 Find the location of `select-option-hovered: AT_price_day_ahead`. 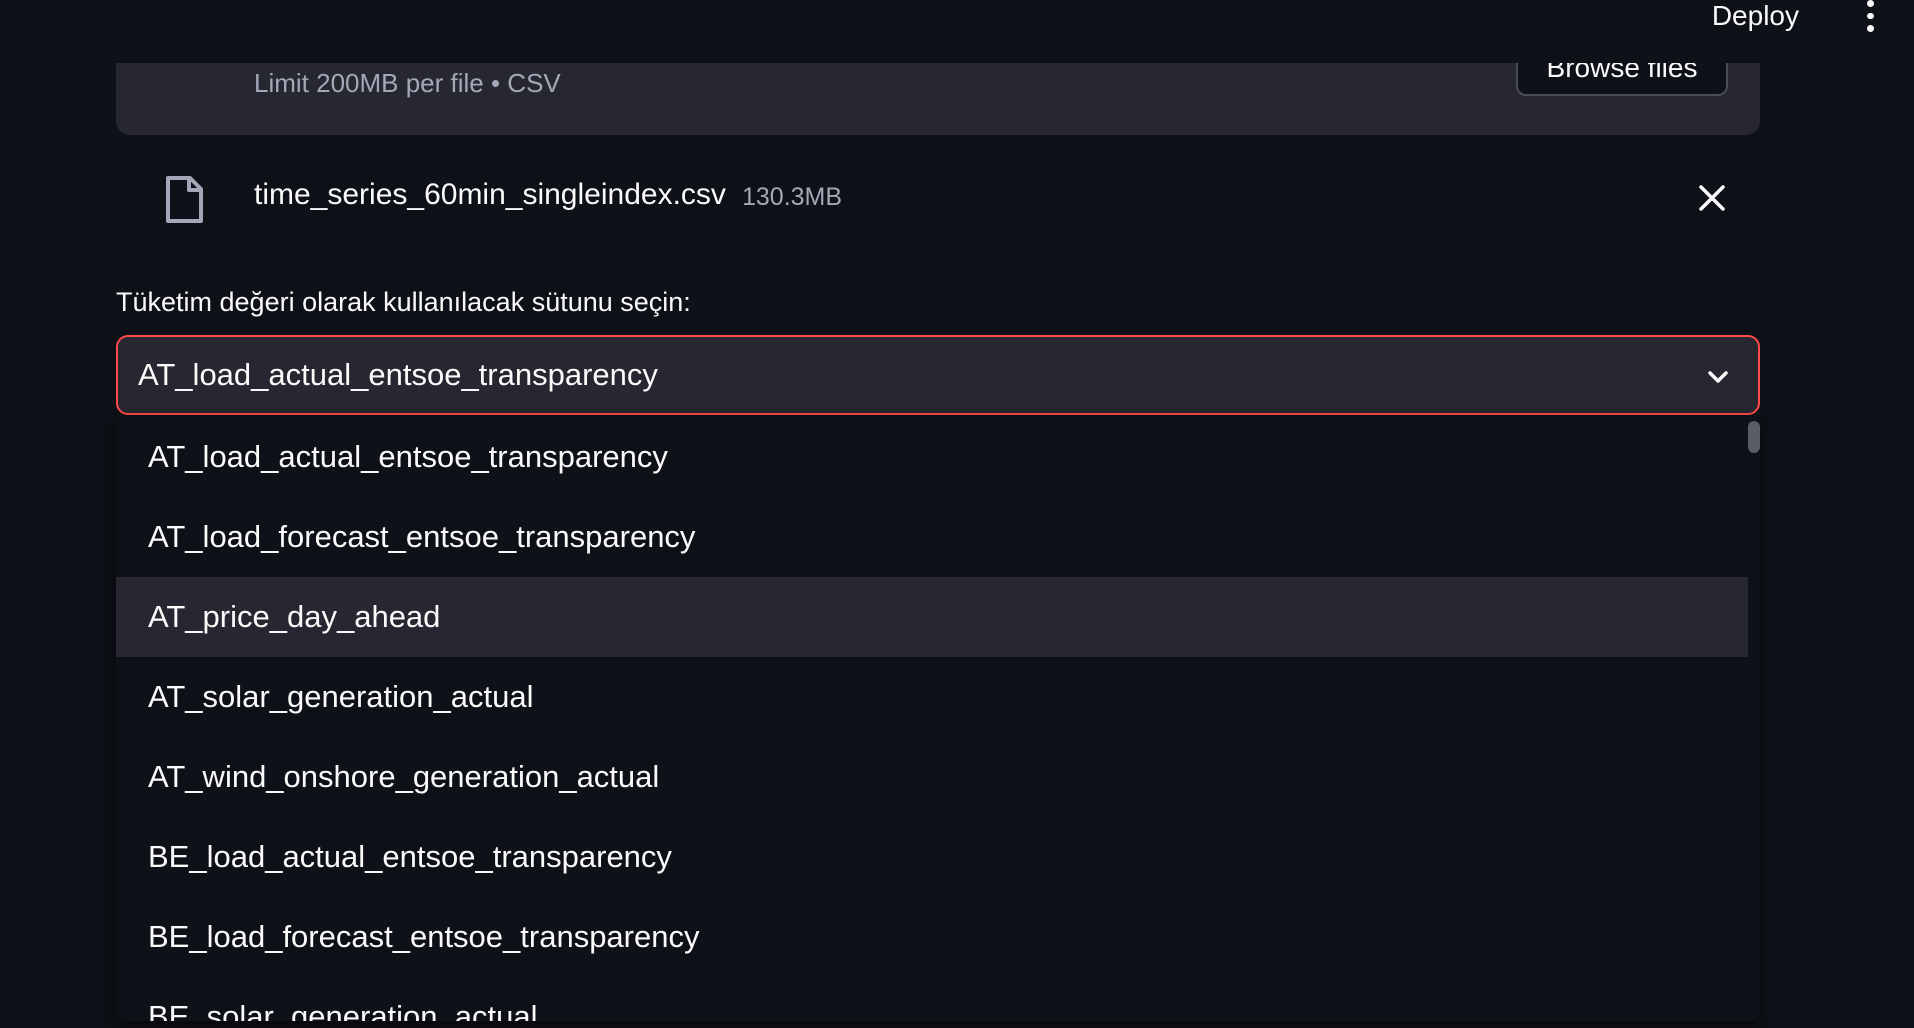

select-option-hovered: AT_price_day_ahead is located at coordinates (932, 617).